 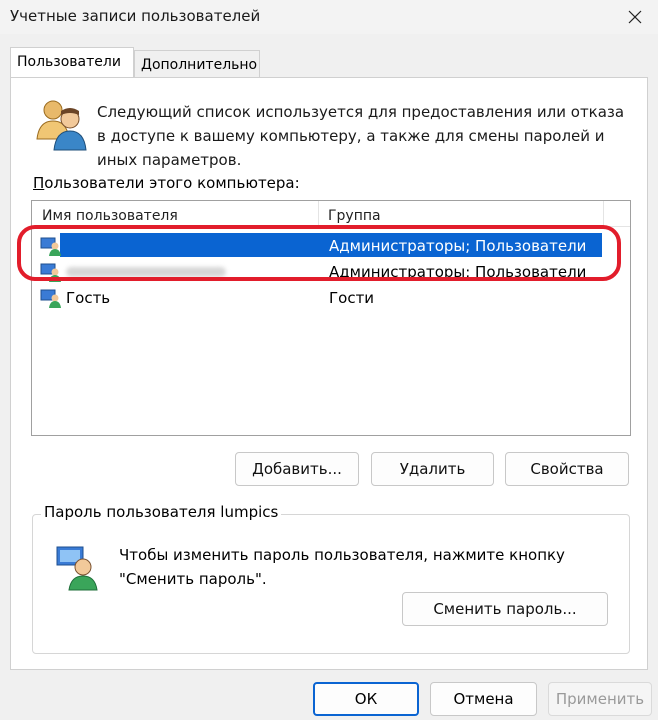 I want to click on window-title: Учетные записи пользователей, so click(x=135, y=16).